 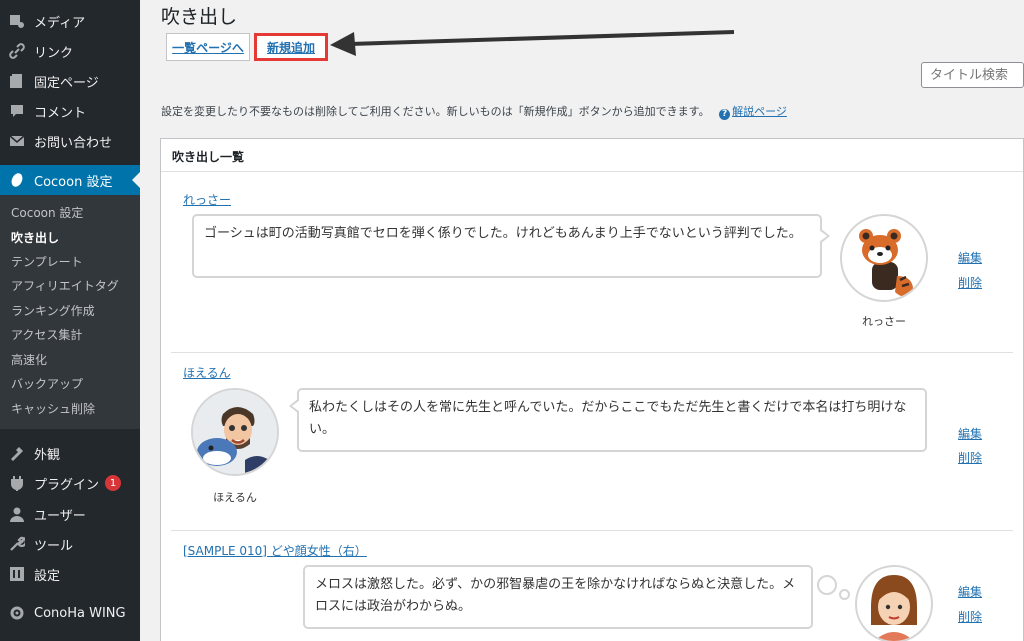 What do you see at coordinates (17, 141) in the screenshot?
I see `mail-icon` at bounding box center [17, 141].